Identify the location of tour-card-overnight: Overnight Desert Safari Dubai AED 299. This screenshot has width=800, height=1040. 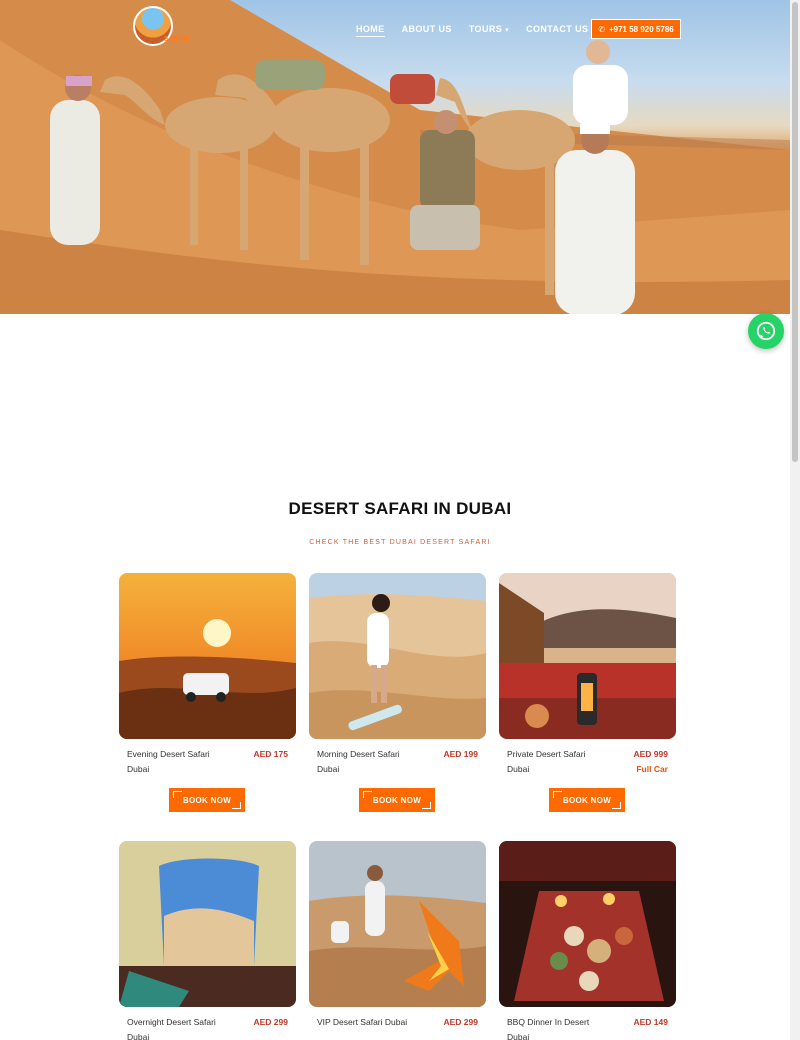
(207, 940).